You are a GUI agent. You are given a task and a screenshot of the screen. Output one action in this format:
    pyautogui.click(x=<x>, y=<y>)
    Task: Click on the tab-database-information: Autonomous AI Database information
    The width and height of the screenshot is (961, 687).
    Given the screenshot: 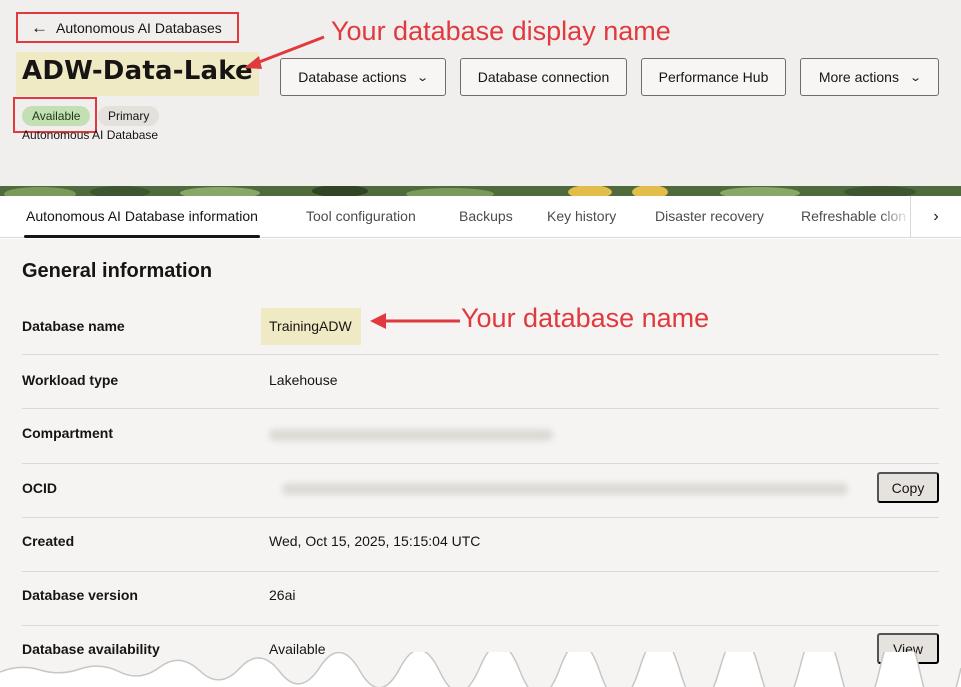 What is the action you would take?
    pyautogui.click(x=142, y=217)
    